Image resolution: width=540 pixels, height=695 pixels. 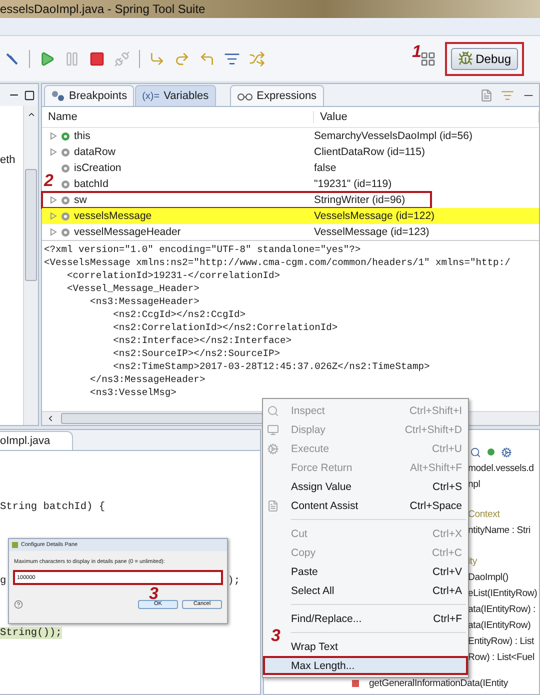 What do you see at coordinates (98, 168) in the screenshot?
I see `variable-name: isCreation` at bounding box center [98, 168].